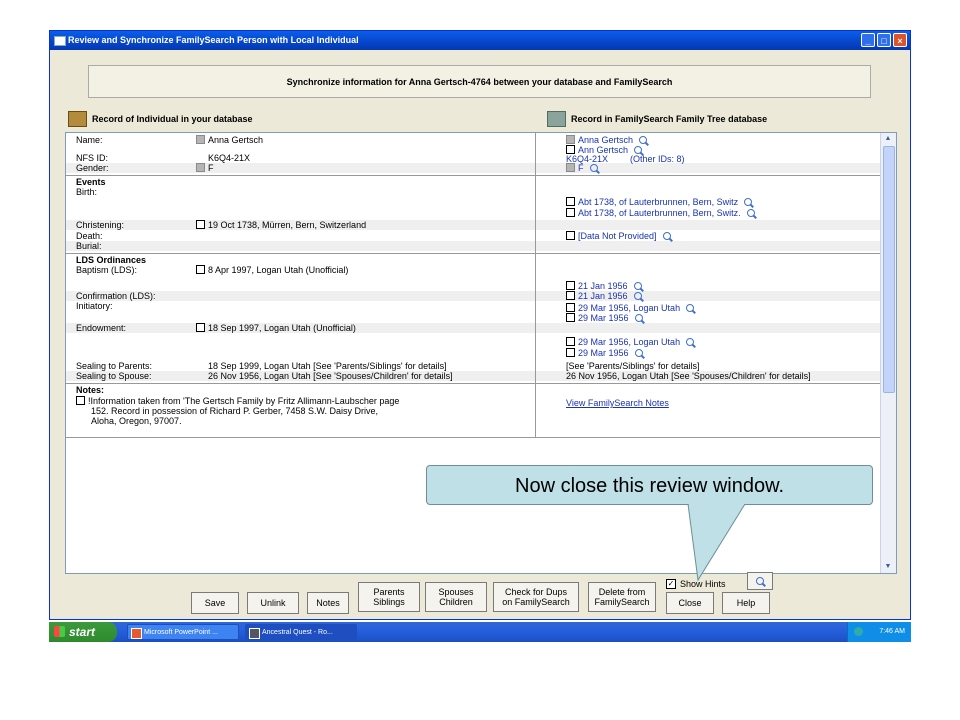 This screenshot has height=720, width=960. What do you see at coordinates (716, 543) in the screenshot?
I see `callout-pointer` at bounding box center [716, 543].